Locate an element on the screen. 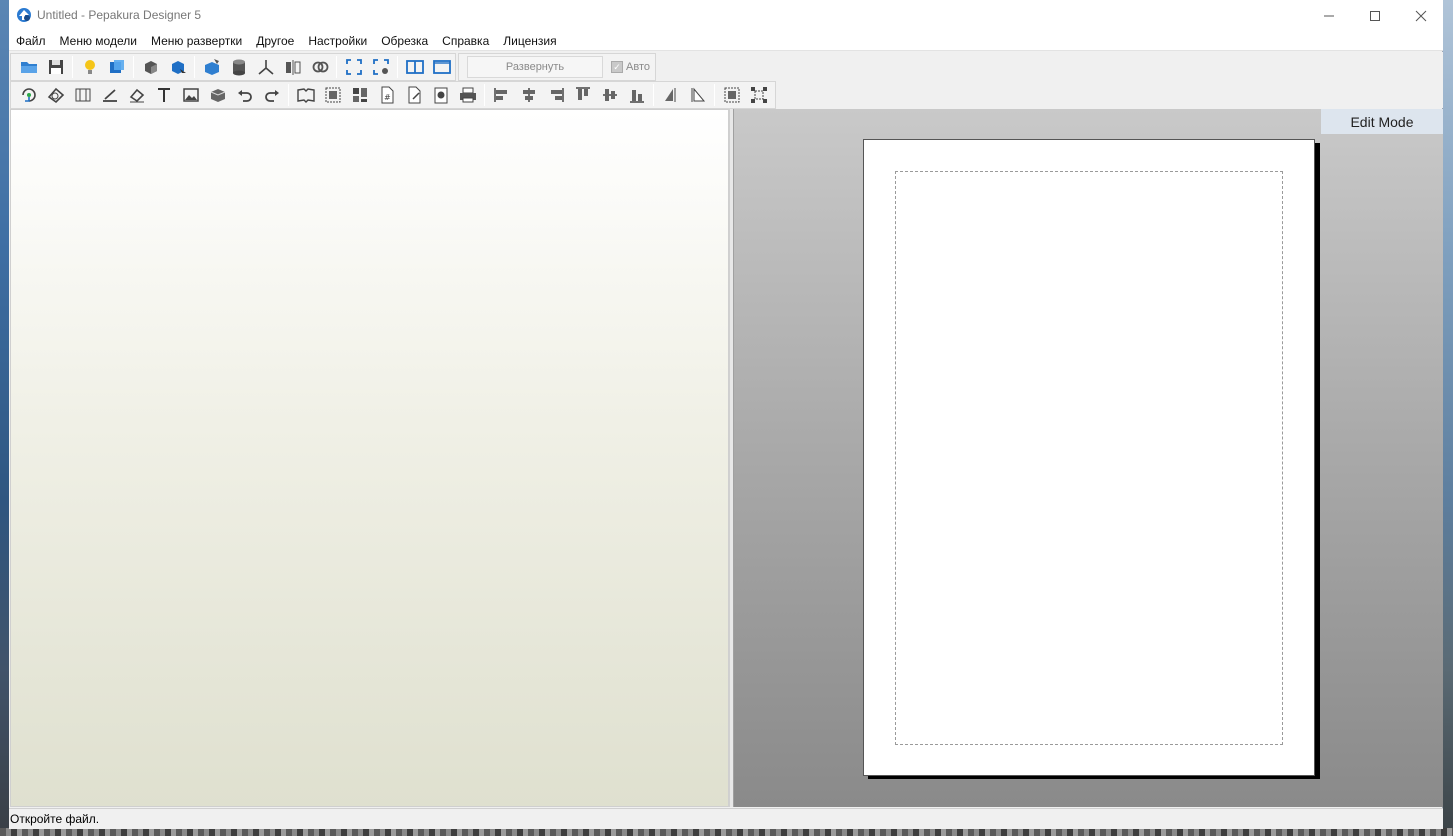 The image size is (1453, 836). align-middle-v-icon is located at coordinates (609, 95).